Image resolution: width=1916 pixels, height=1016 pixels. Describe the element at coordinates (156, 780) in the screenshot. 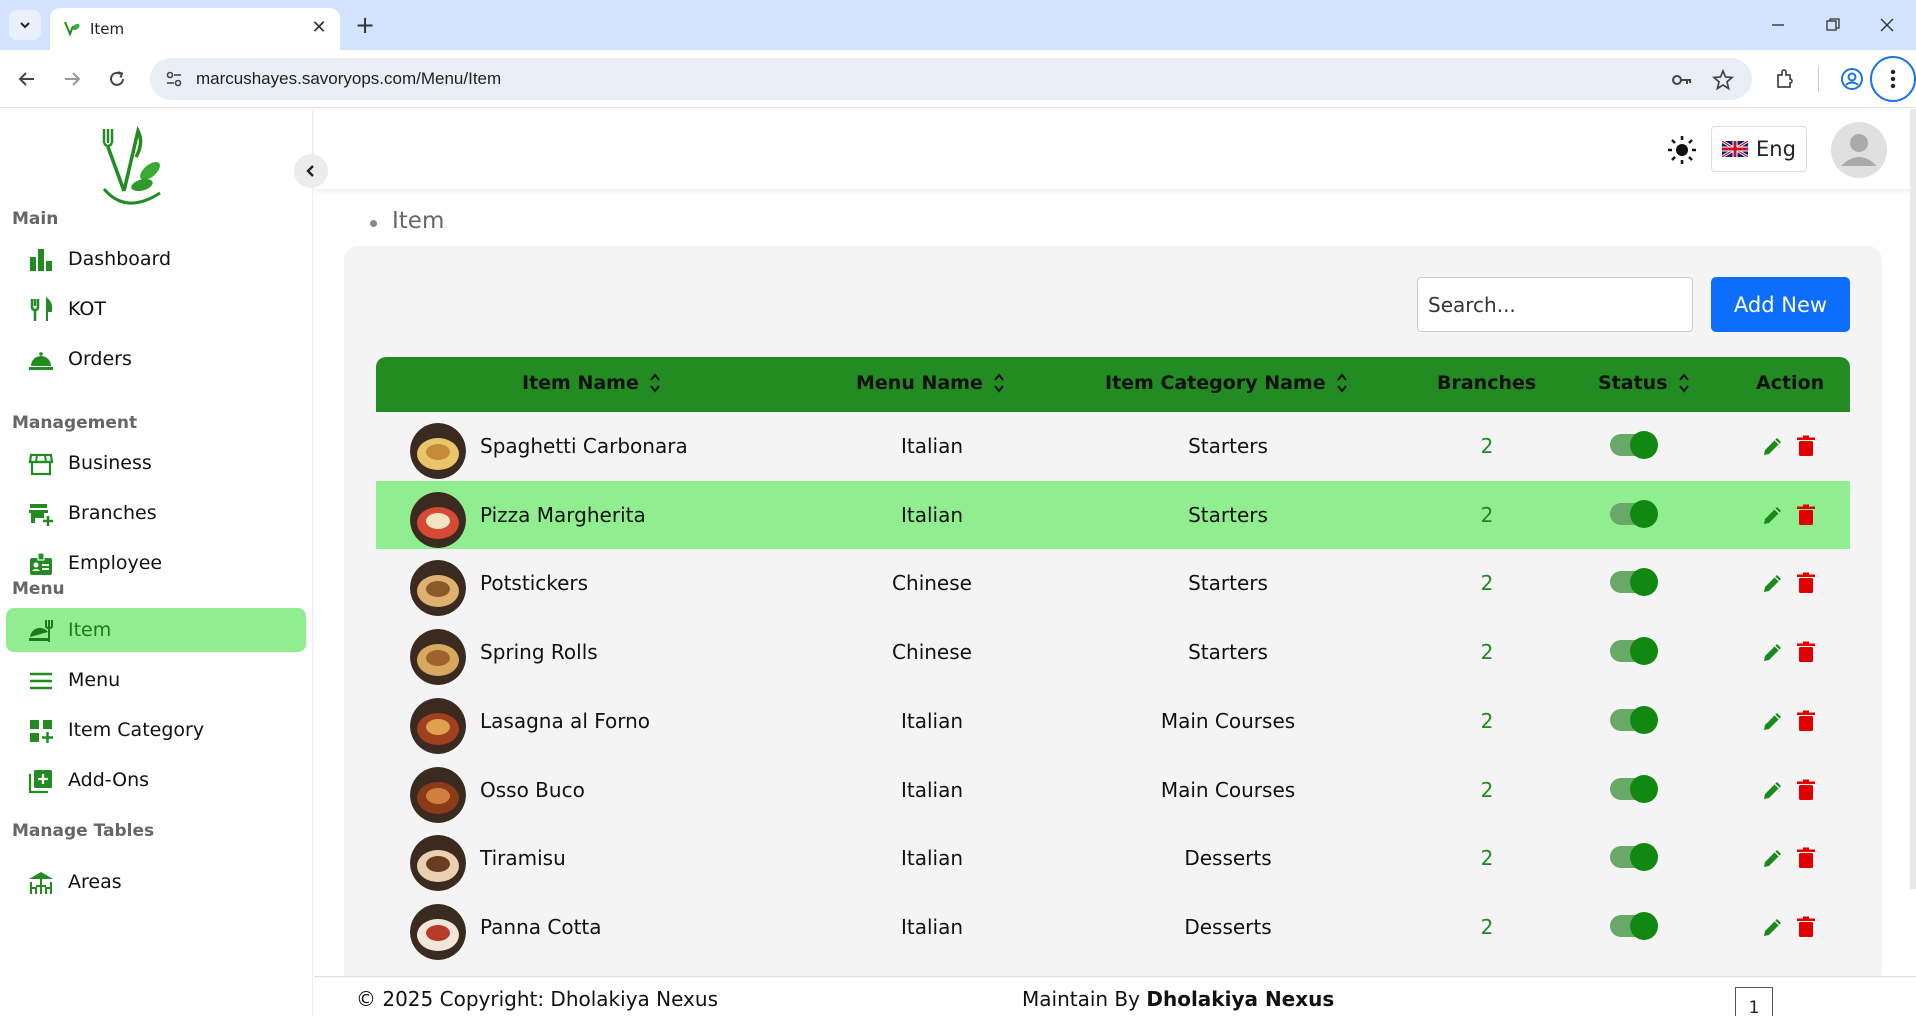

I see `sidebar-item-add-ons: Add-Ons` at that location.